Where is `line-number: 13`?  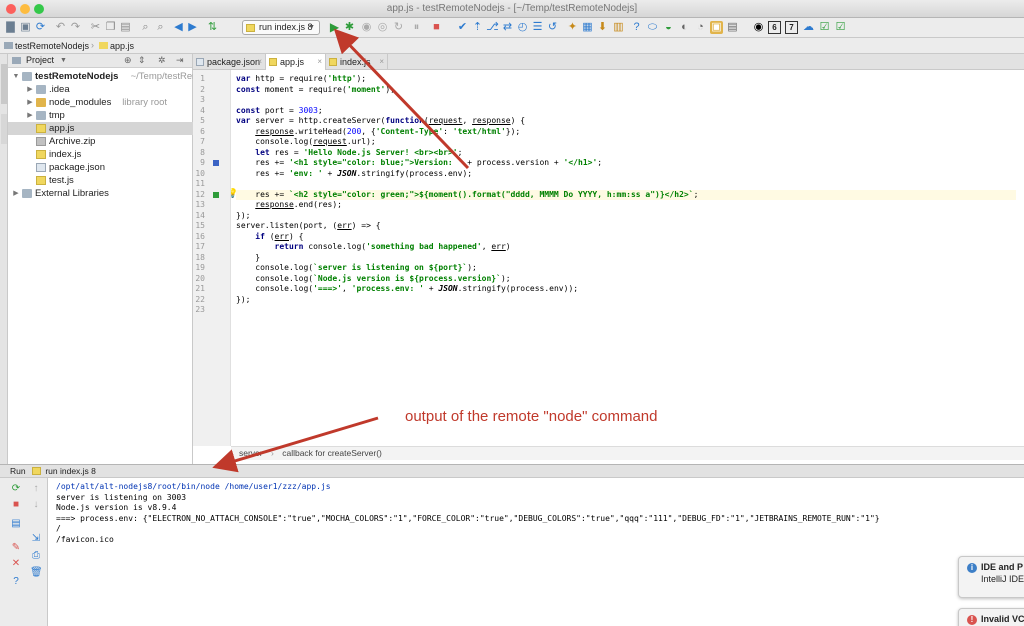
line-number: 13 is located at coordinates (198, 205).